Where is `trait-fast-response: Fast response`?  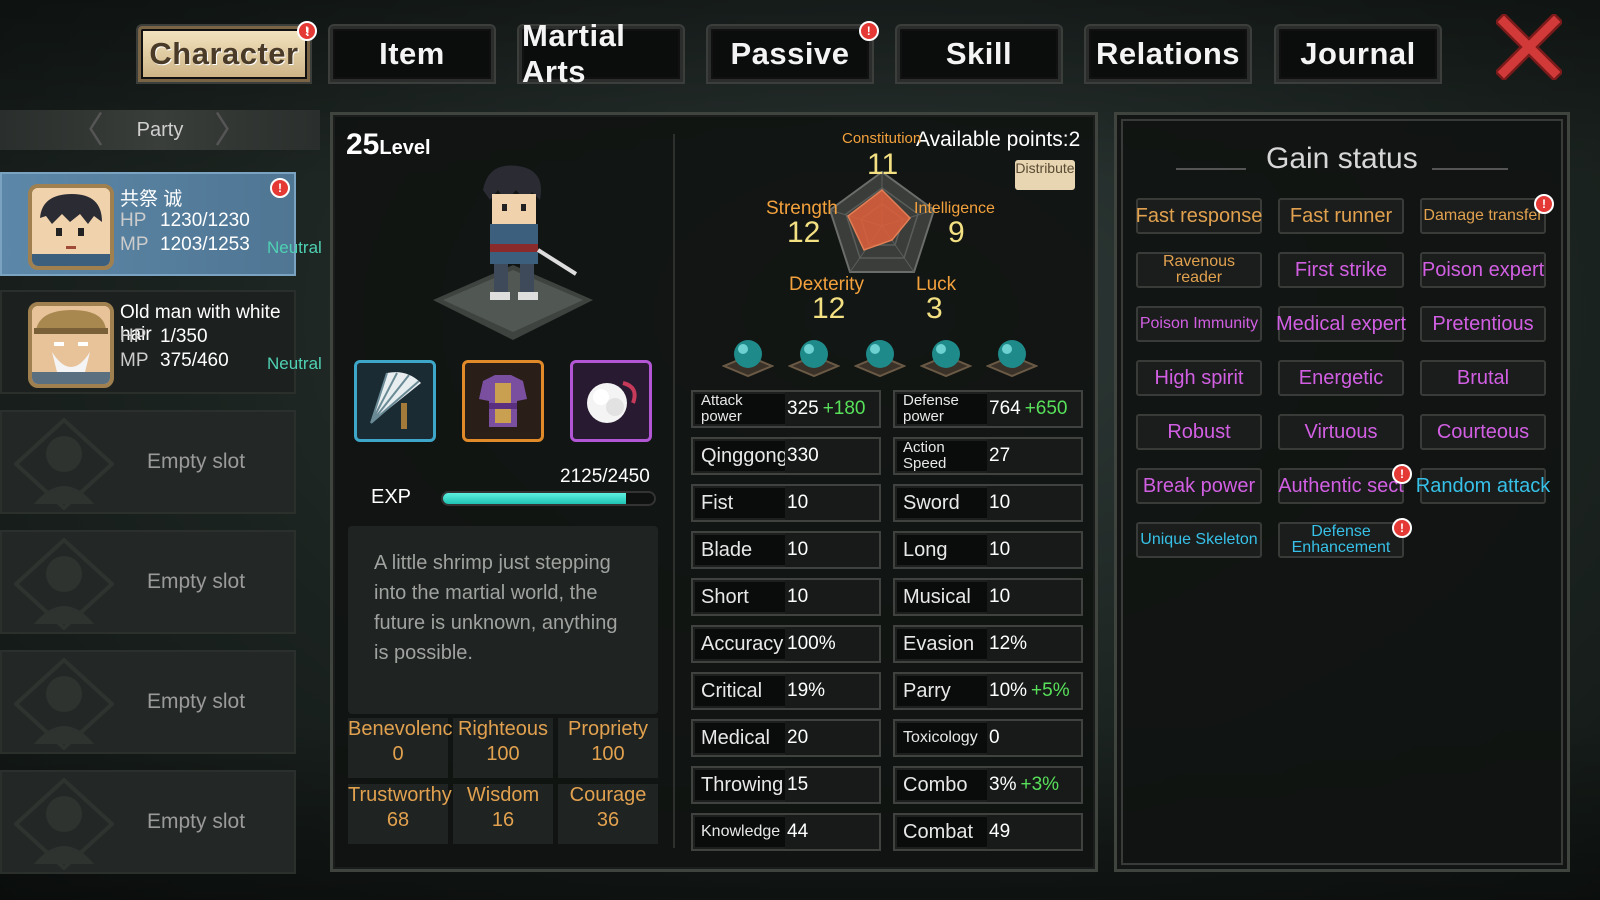
trait-fast-response: Fast response is located at coordinates (1199, 216).